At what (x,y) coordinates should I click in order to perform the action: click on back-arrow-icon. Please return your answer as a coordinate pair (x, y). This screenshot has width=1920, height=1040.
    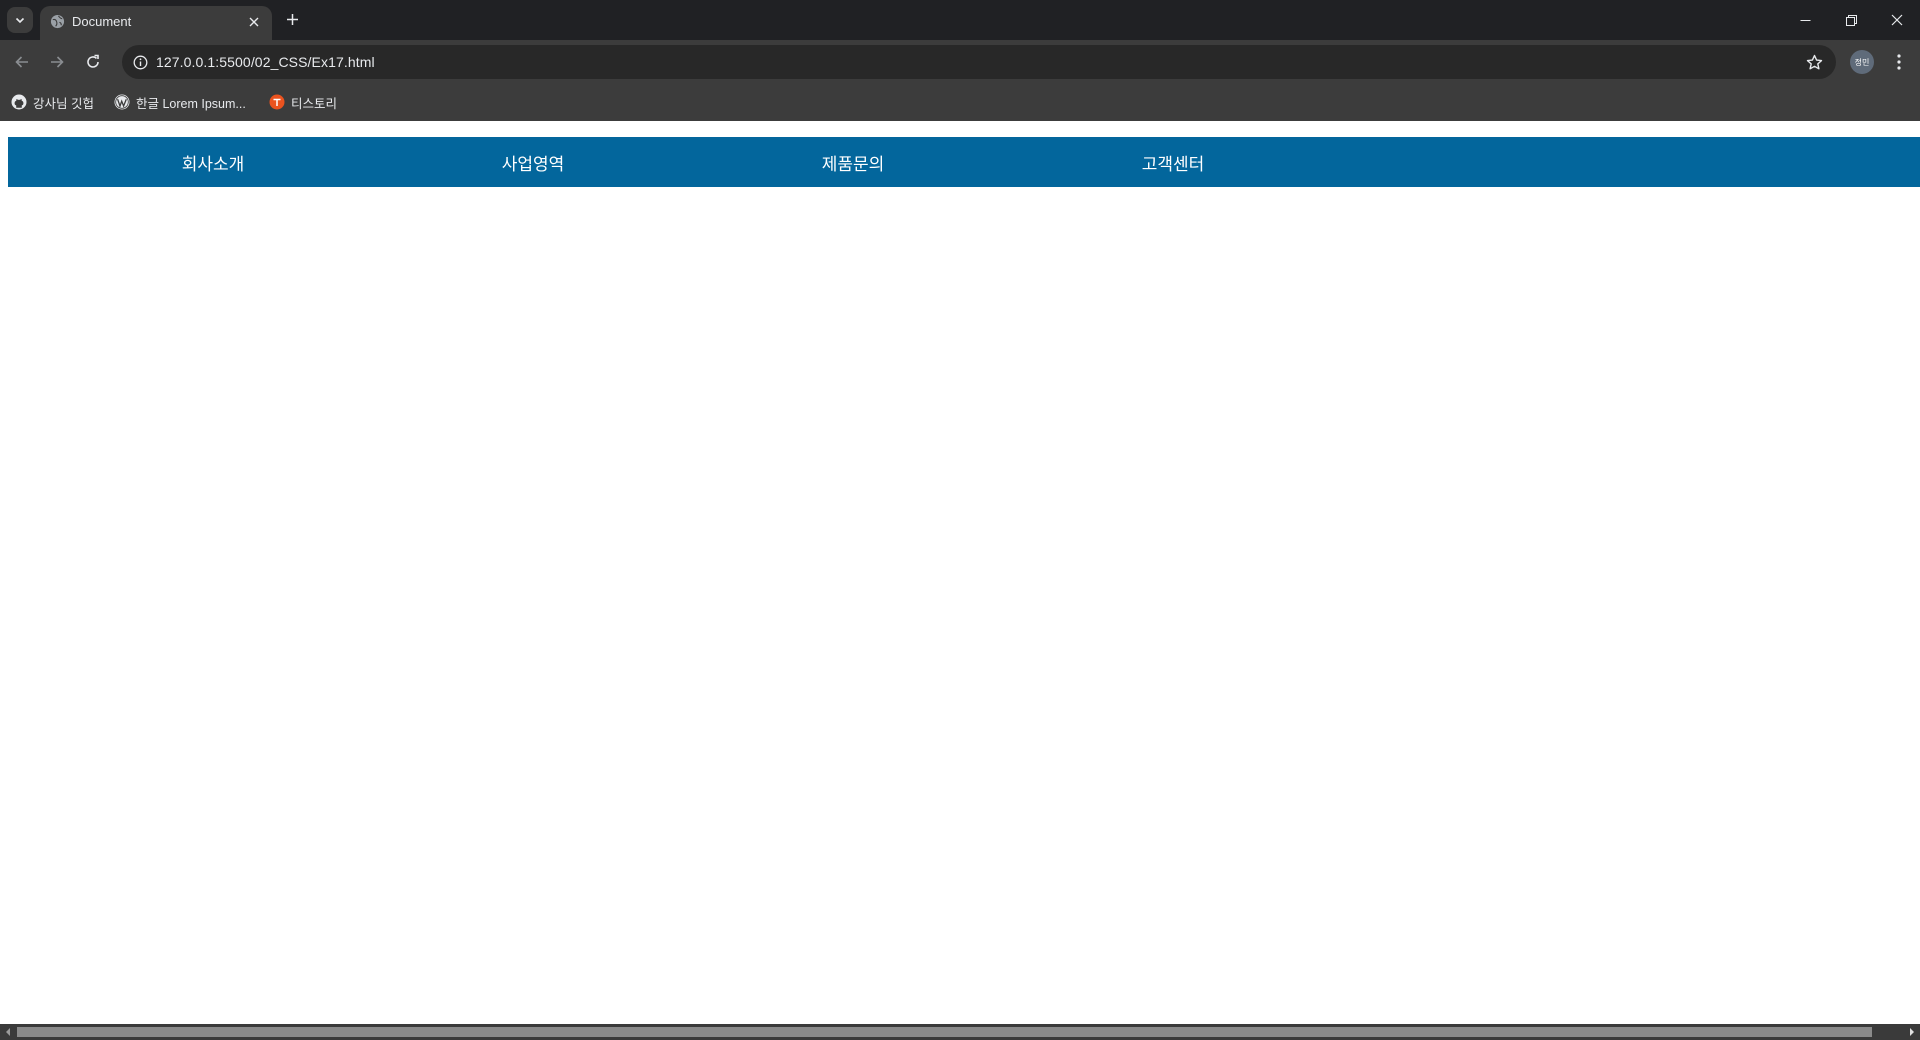
    Looking at the image, I should click on (21, 62).